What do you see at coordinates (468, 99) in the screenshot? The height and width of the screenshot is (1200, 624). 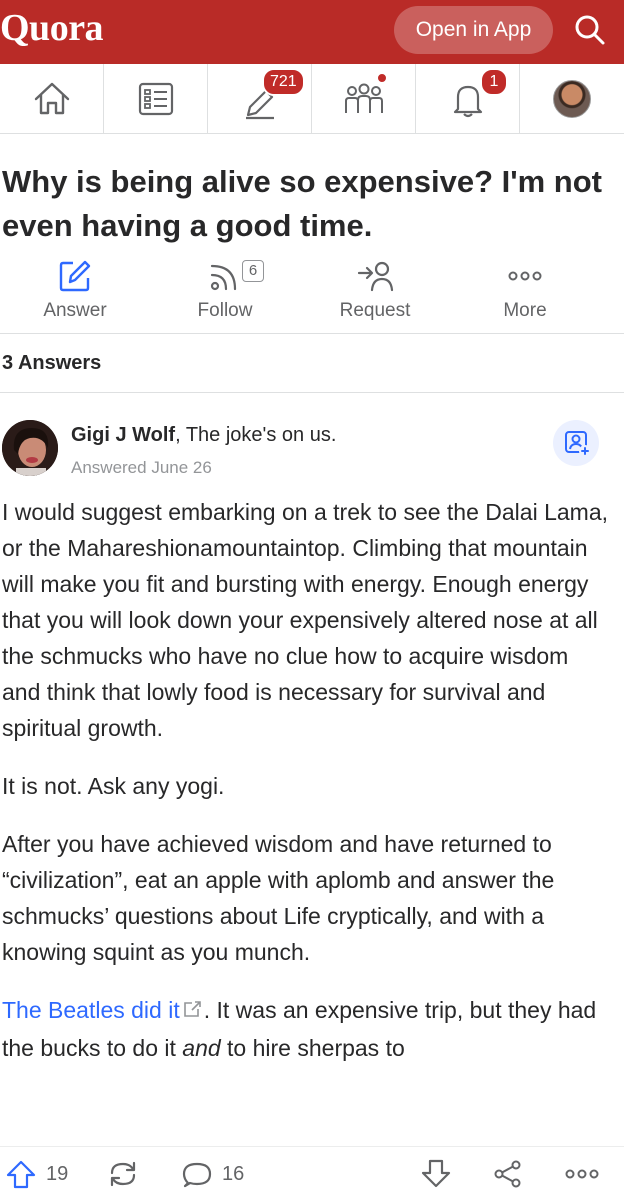 I see `nav-notifications: 1` at bounding box center [468, 99].